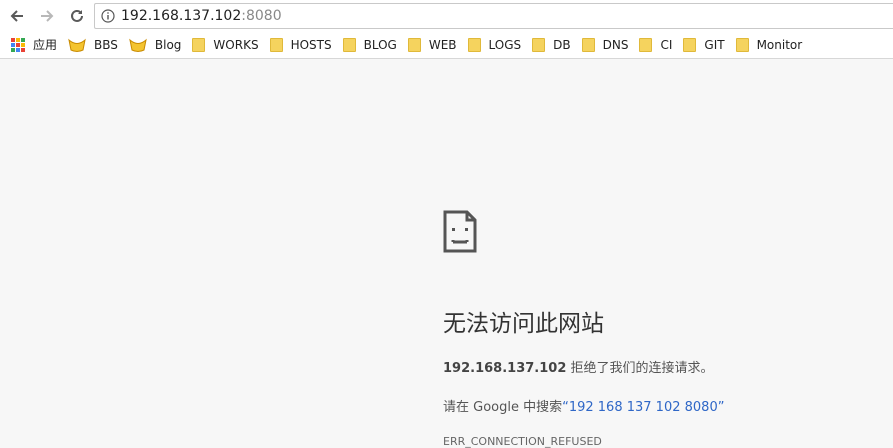 The image size is (893, 448). Describe the element at coordinates (505, 368) in the screenshot. I see `error-host: 192.168.137.102` at that location.